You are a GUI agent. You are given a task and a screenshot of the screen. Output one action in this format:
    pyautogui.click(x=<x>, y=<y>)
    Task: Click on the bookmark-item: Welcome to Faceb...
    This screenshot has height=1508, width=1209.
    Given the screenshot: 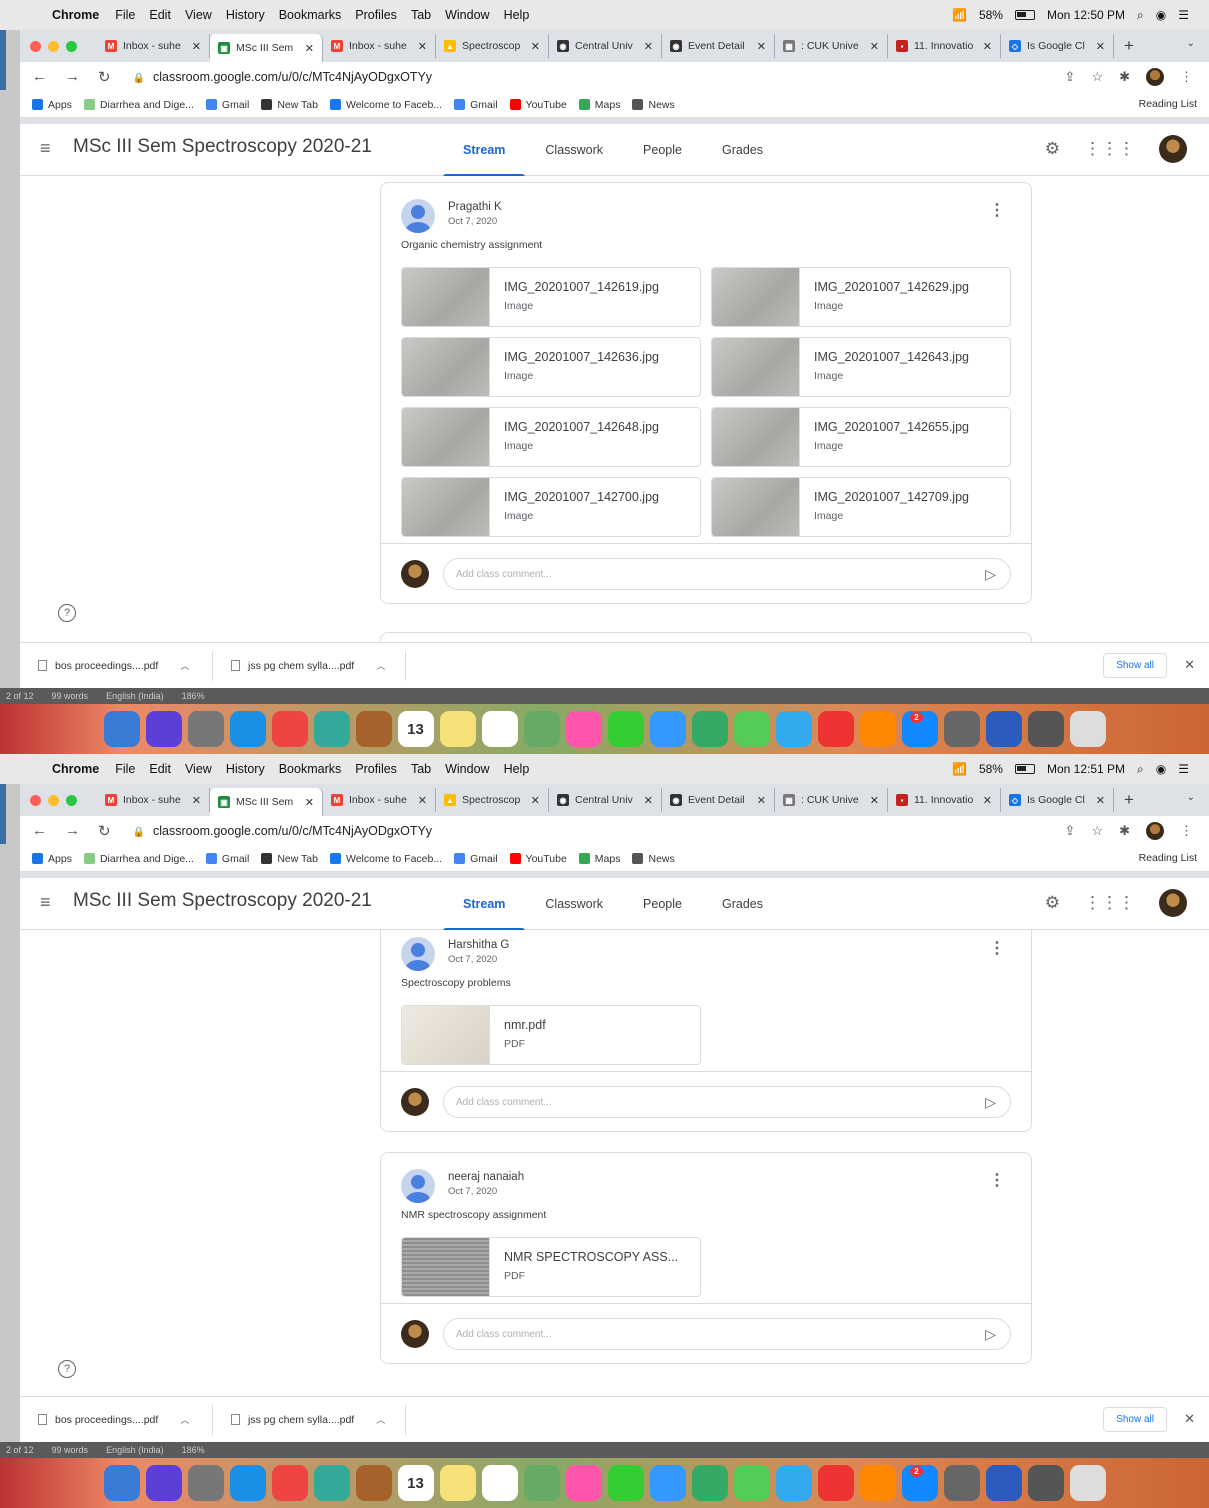 What is the action you would take?
    pyautogui.click(x=386, y=859)
    